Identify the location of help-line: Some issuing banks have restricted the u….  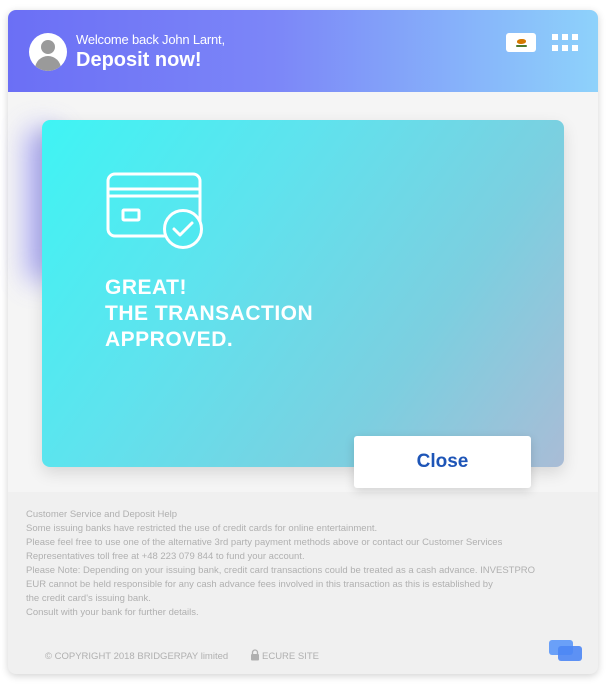
(202, 528).